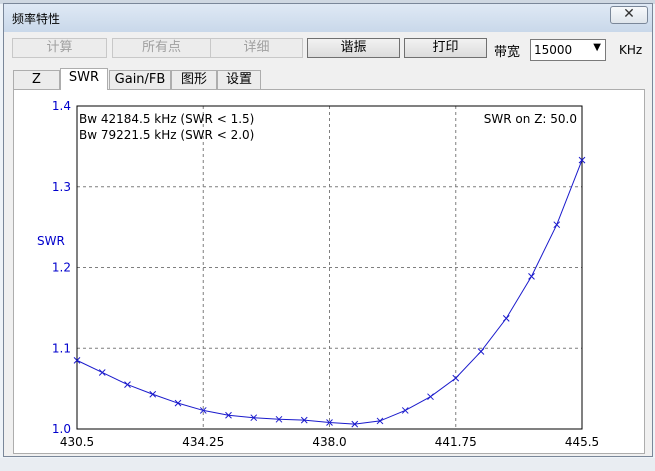 This screenshot has height=471, width=655. What do you see at coordinates (77, 442) in the screenshot?
I see `x-tick-label: 430.5` at bounding box center [77, 442].